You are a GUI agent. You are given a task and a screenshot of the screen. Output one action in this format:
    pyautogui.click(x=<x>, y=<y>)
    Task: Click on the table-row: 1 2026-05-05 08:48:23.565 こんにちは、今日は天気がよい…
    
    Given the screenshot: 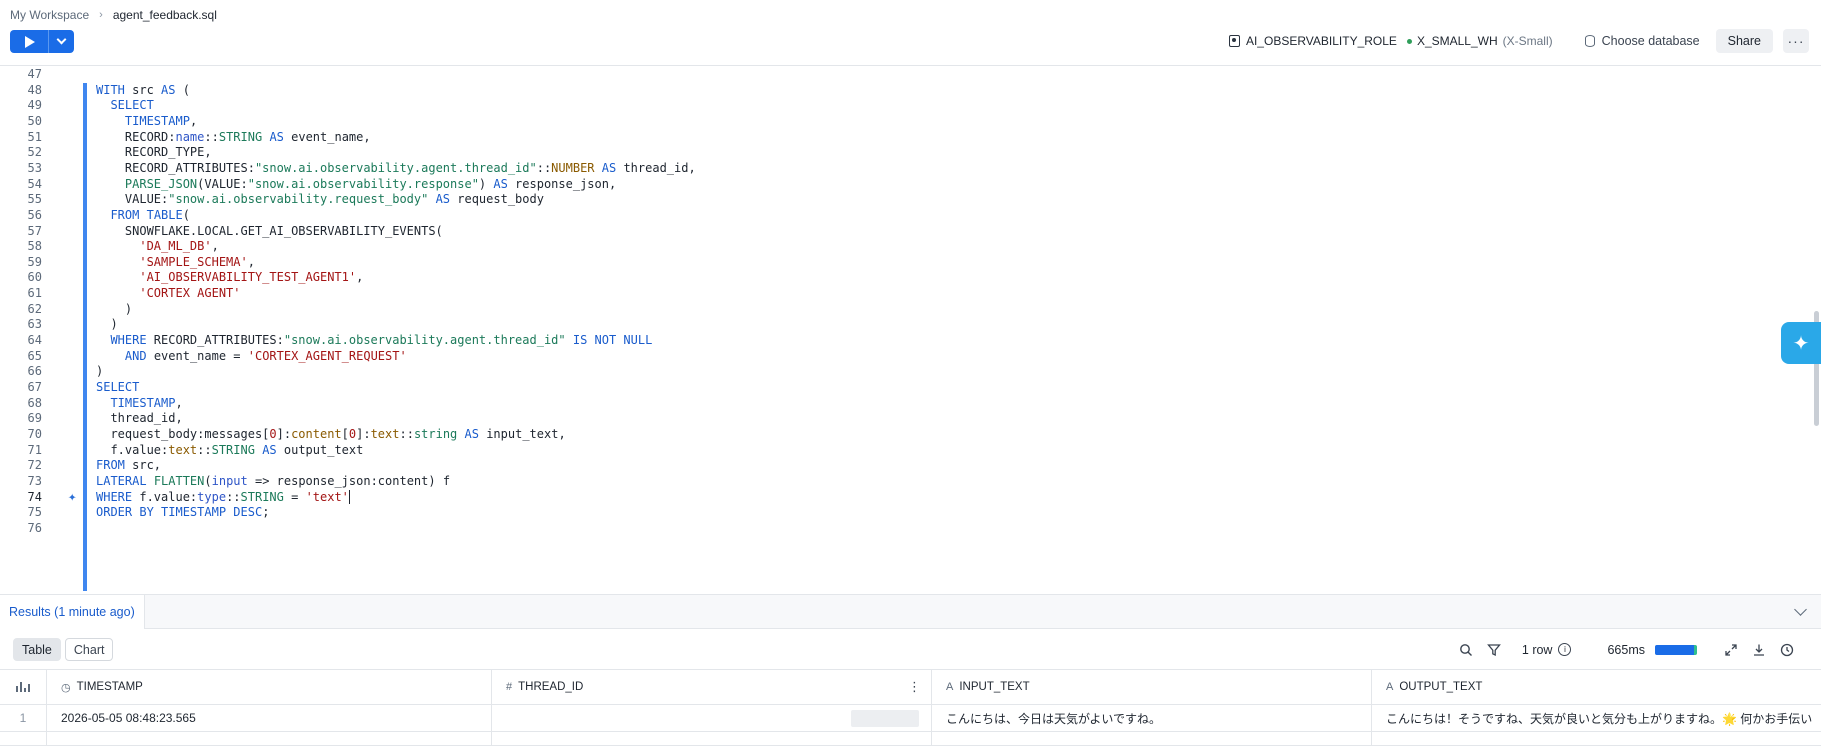 What is the action you would take?
    pyautogui.click(x=910, y=718)
    